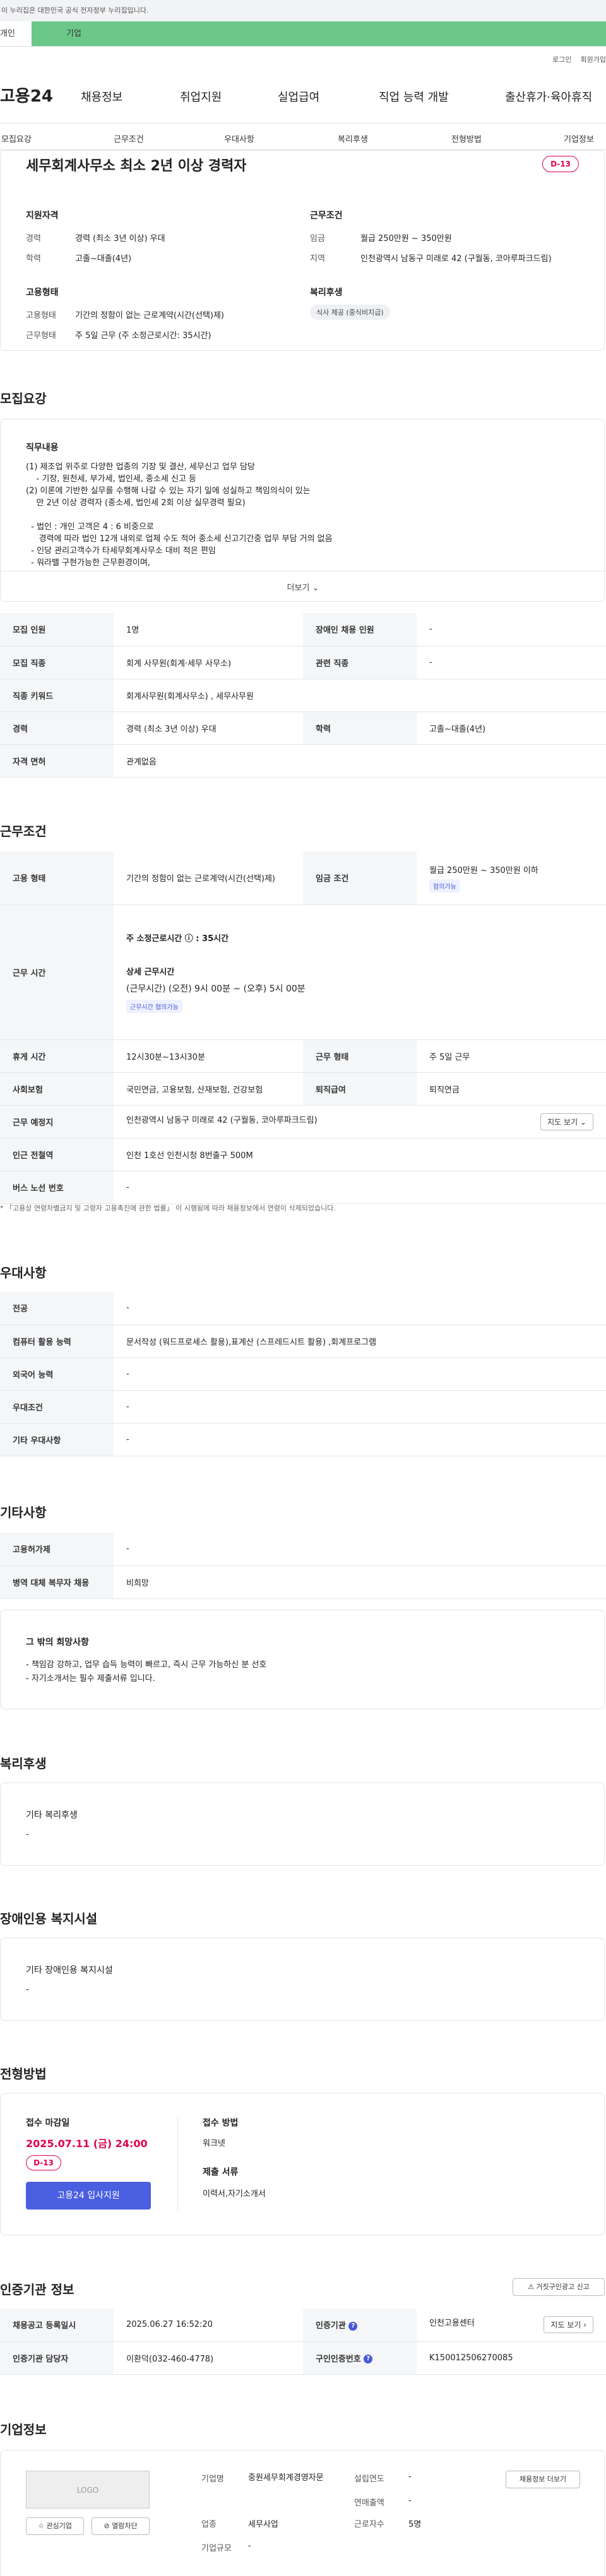 This screenshot has width=606, height=2576. What do you see at coordinates (466, 138) in the screenshot?
I see `anchor-selection: 전형방법` at bounding box center [466, 138].